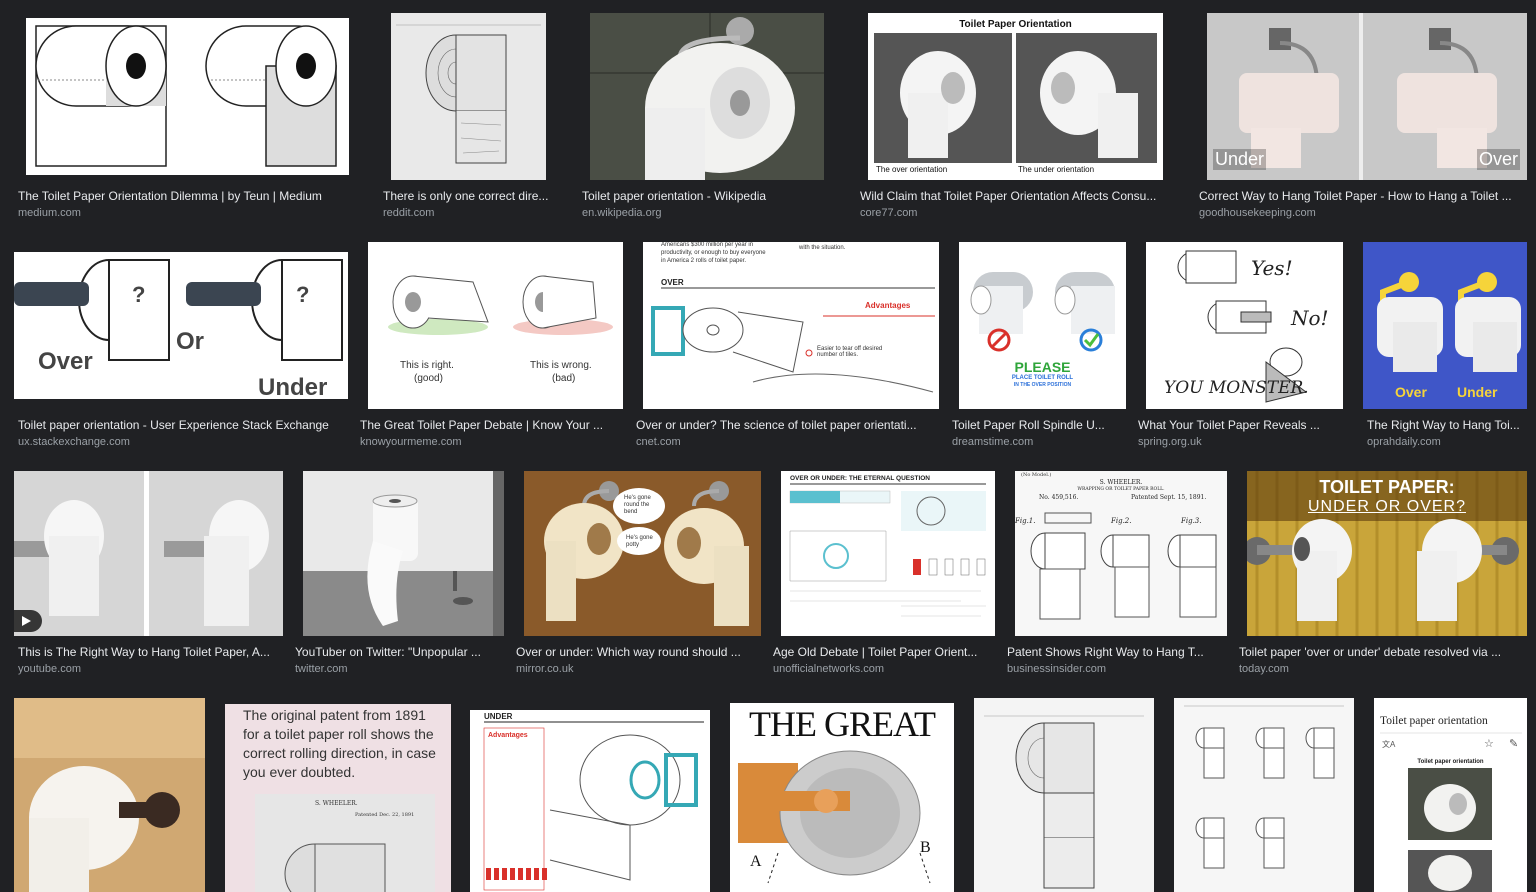 Image resolution: width=1536 pixels, height=892 pixels. Describe the element at coordinates (829, 669) in the screenshot. I see `result-source: unofficialnetworks.com` at that location.